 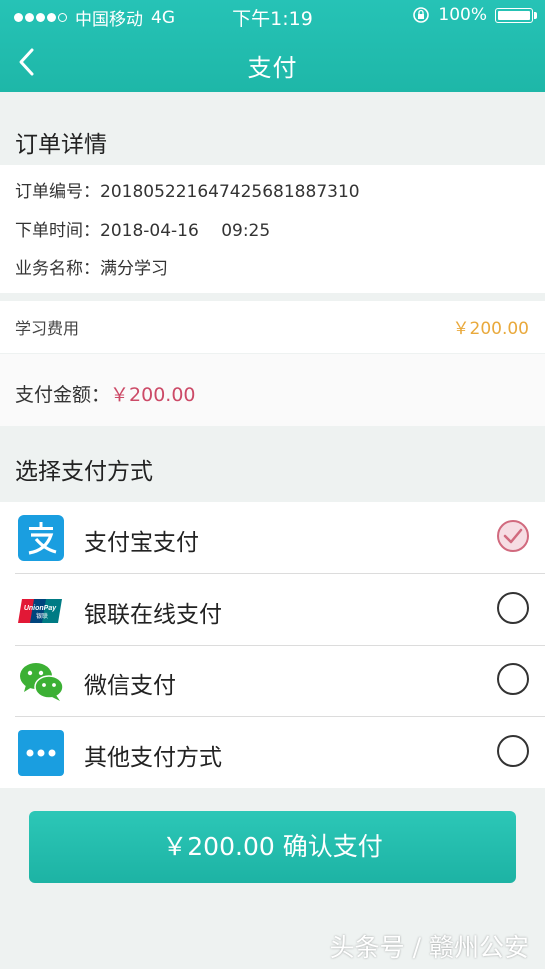 What do you see at coordinates (513, 751) in the screenshot?
I see `radio-other` at bounding box center [513, 751].